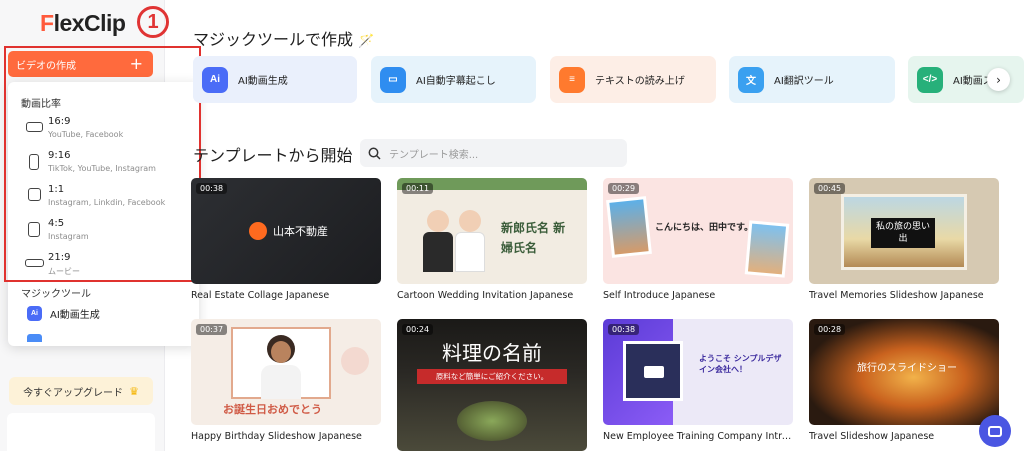 The height and width of the screenshot is (451, 1024). Describe the element at coordinates (374, 153) in the screenshot. I see `search-icon` at that location.